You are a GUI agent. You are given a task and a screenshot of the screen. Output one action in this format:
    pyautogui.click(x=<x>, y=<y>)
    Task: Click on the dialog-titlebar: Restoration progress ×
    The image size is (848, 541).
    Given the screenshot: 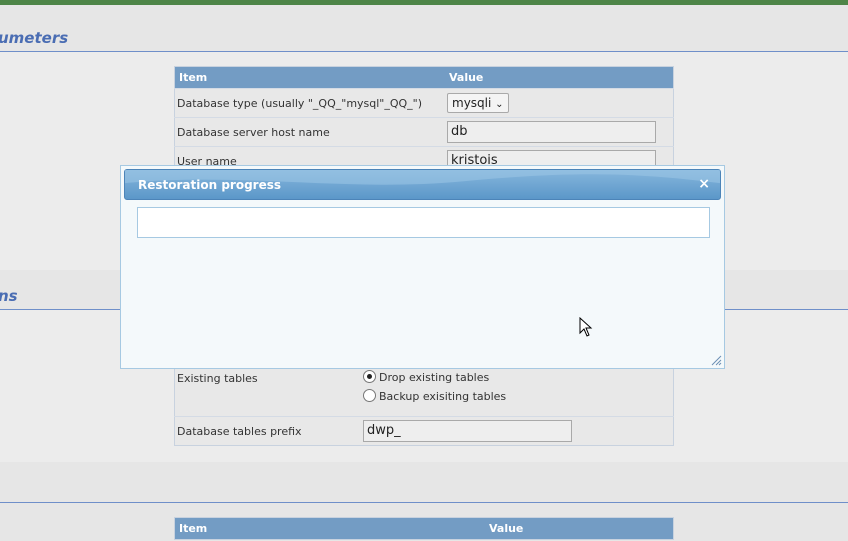 What is the action you would take?
    pyautogui.click(x=422, y=184)
    